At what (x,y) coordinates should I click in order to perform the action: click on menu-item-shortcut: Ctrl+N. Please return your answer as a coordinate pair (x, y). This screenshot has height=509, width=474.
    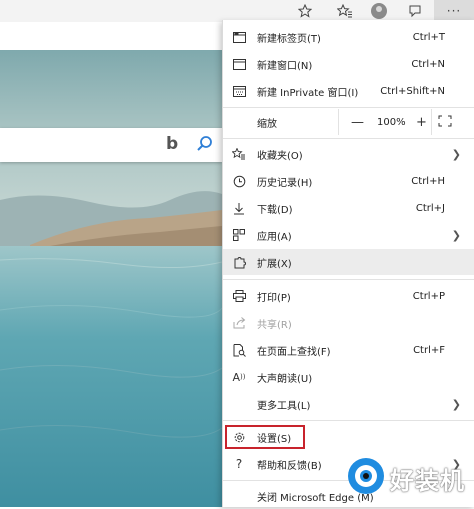
    Looking at the image, I should click on (428, 64).